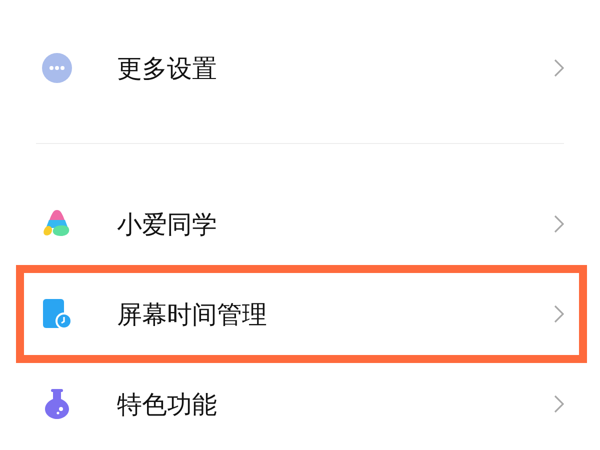 The image size is (600, 450). I want to click on more-icon, so click(57, 68).